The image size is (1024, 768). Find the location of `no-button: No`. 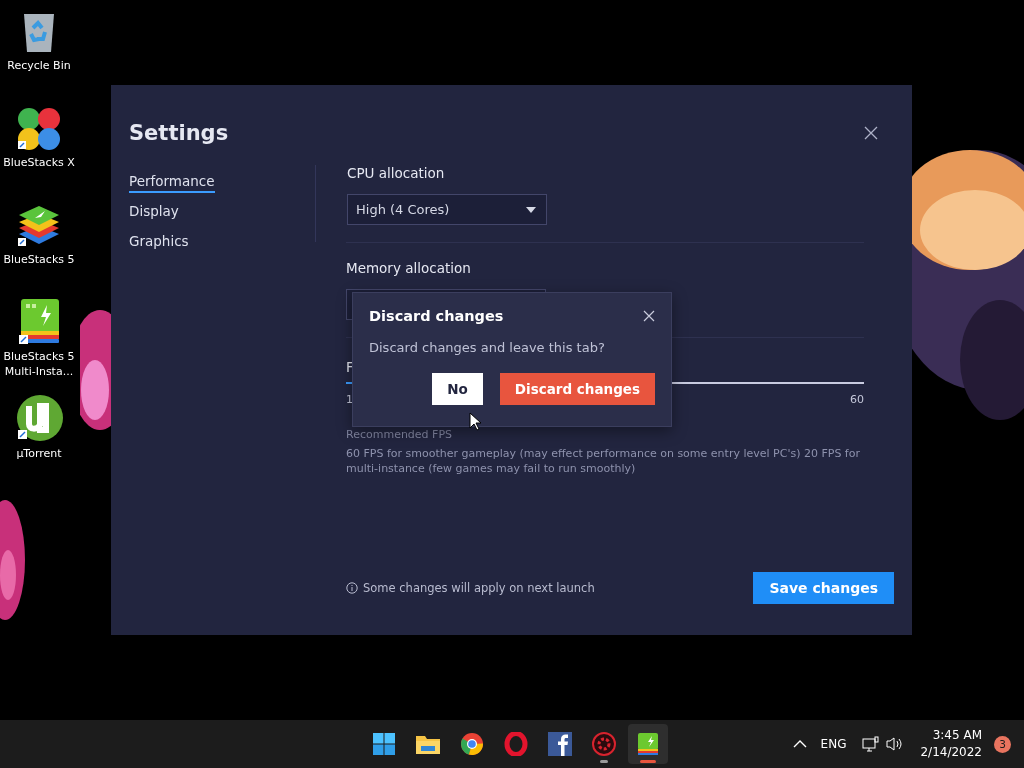

no-button: No is located at coordinates (457, 389).